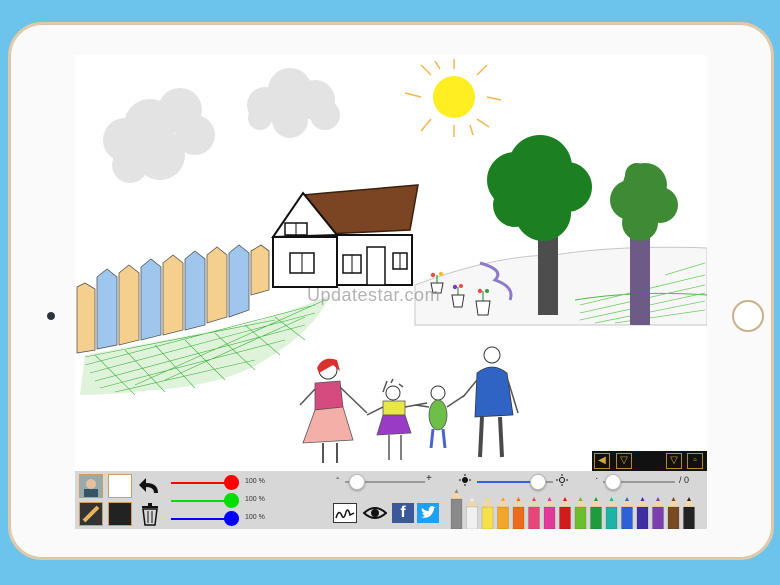  Describe the element at coordinates (159, 135) in the screenshot. I see `cloud-left` at that location.